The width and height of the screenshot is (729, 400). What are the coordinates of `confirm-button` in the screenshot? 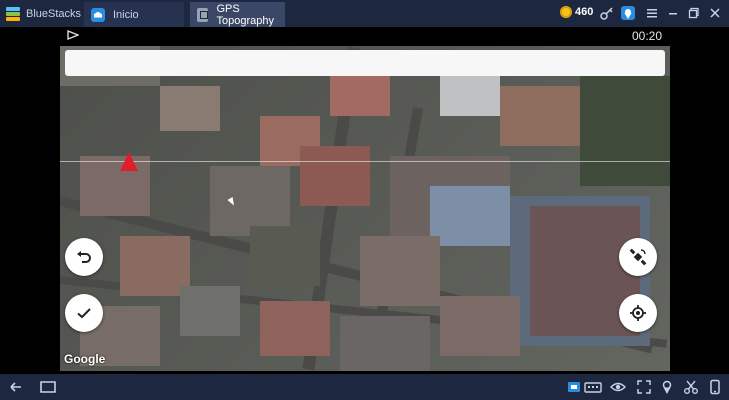 It's located at (84, 313).